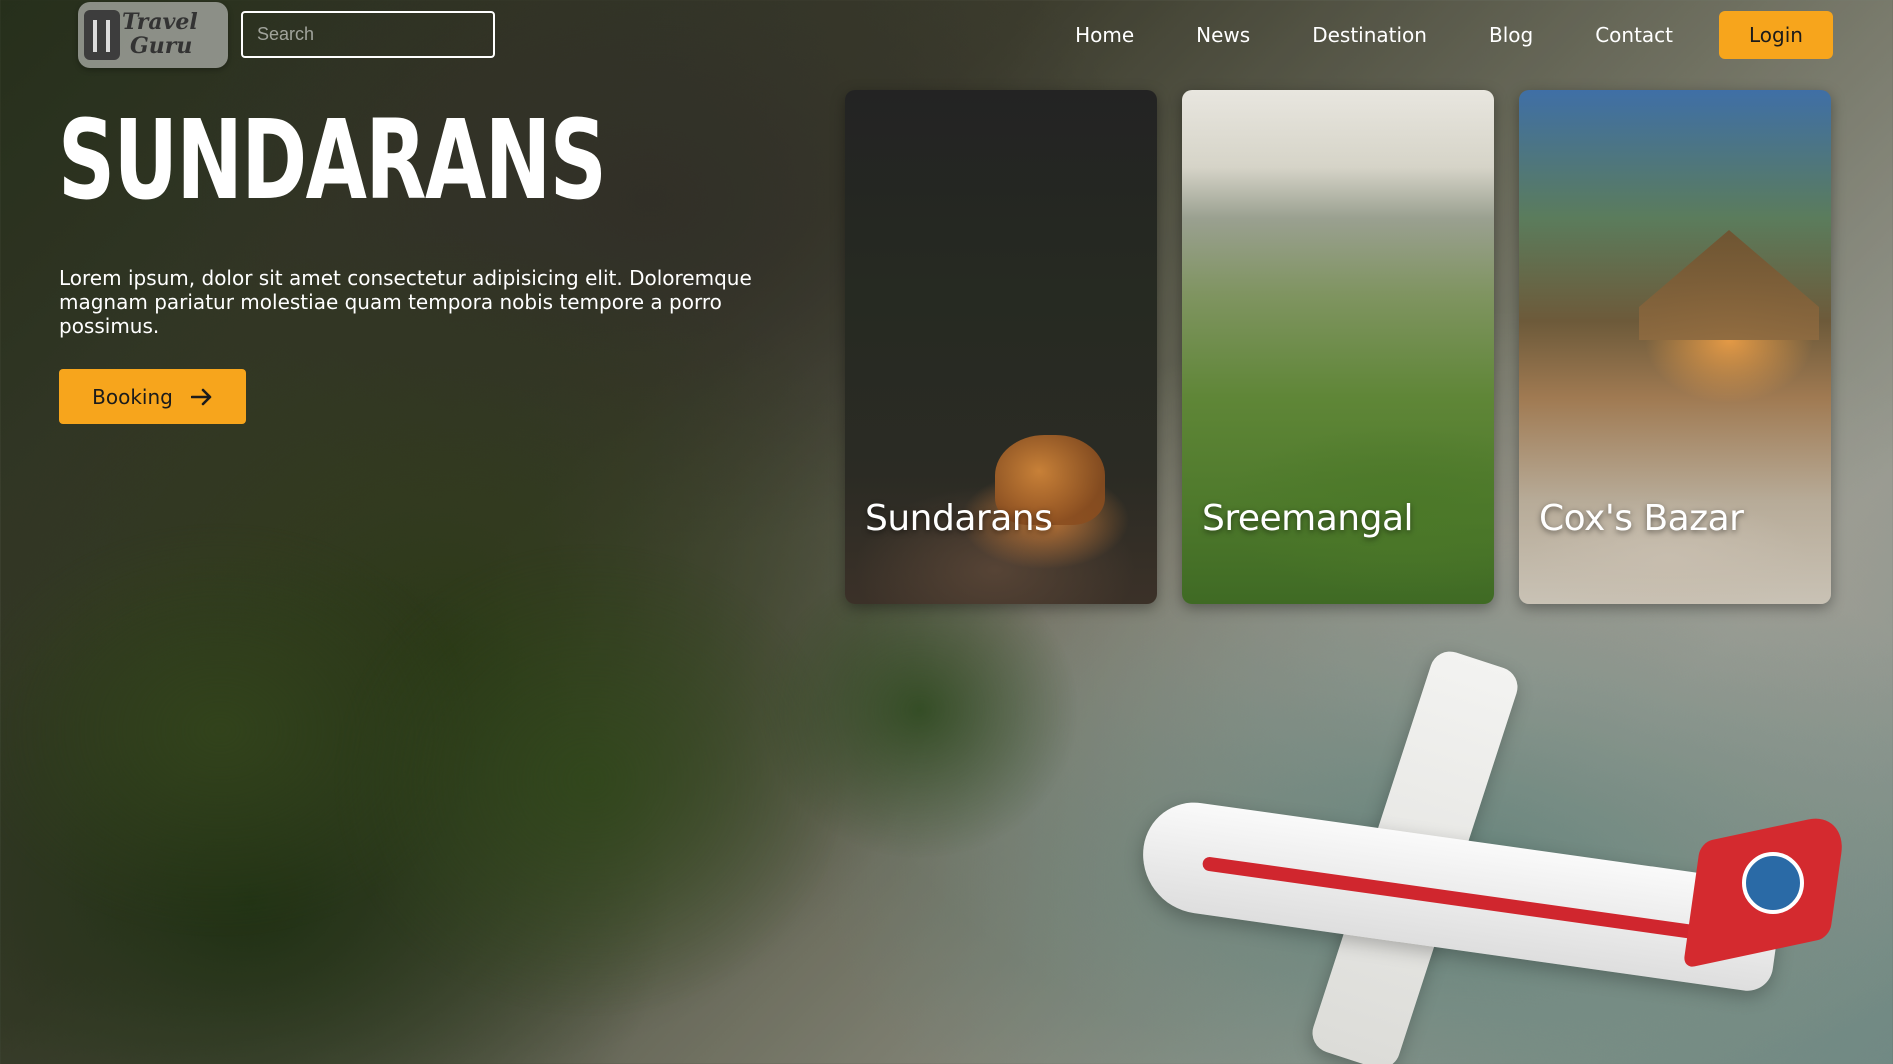  Describe the element at coordinates (132, 396) in the screenshot. I see `booking-label: Booking` at that location.